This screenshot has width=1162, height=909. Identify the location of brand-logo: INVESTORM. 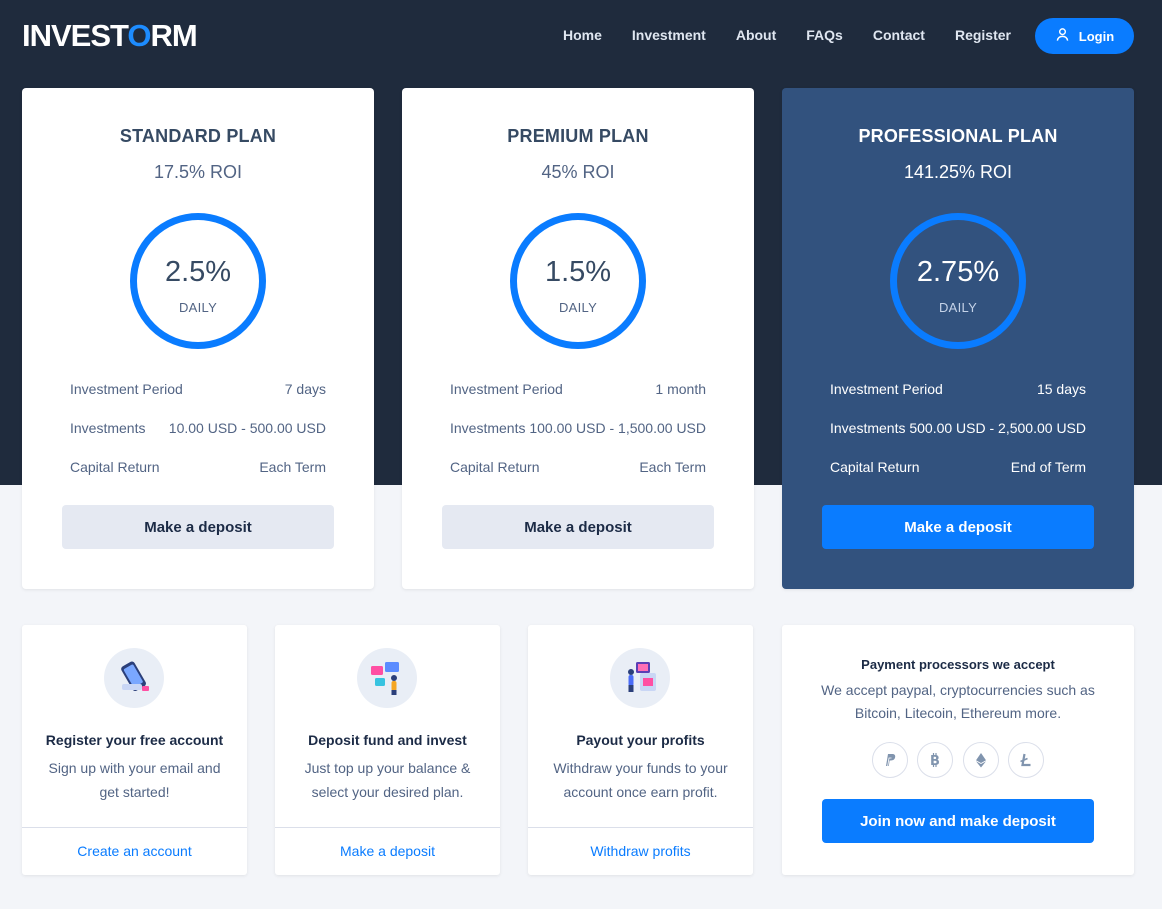
(110, 36).